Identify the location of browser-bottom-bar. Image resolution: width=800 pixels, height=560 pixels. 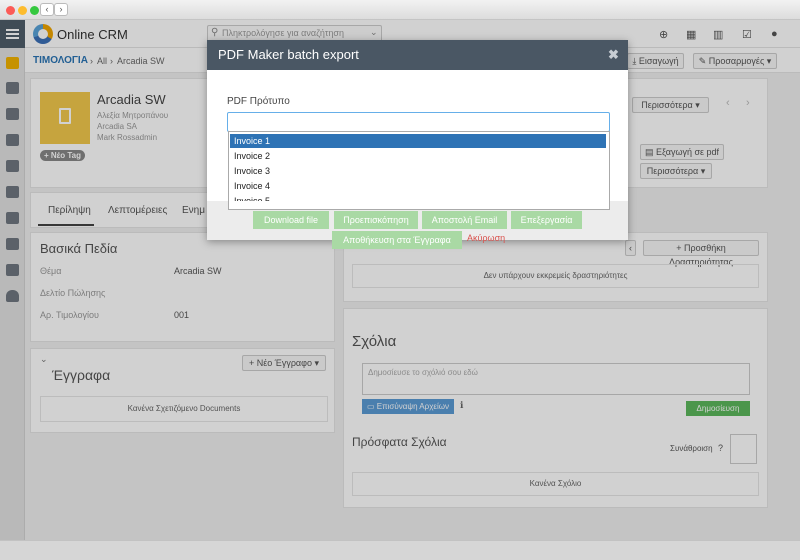
(400, 550).